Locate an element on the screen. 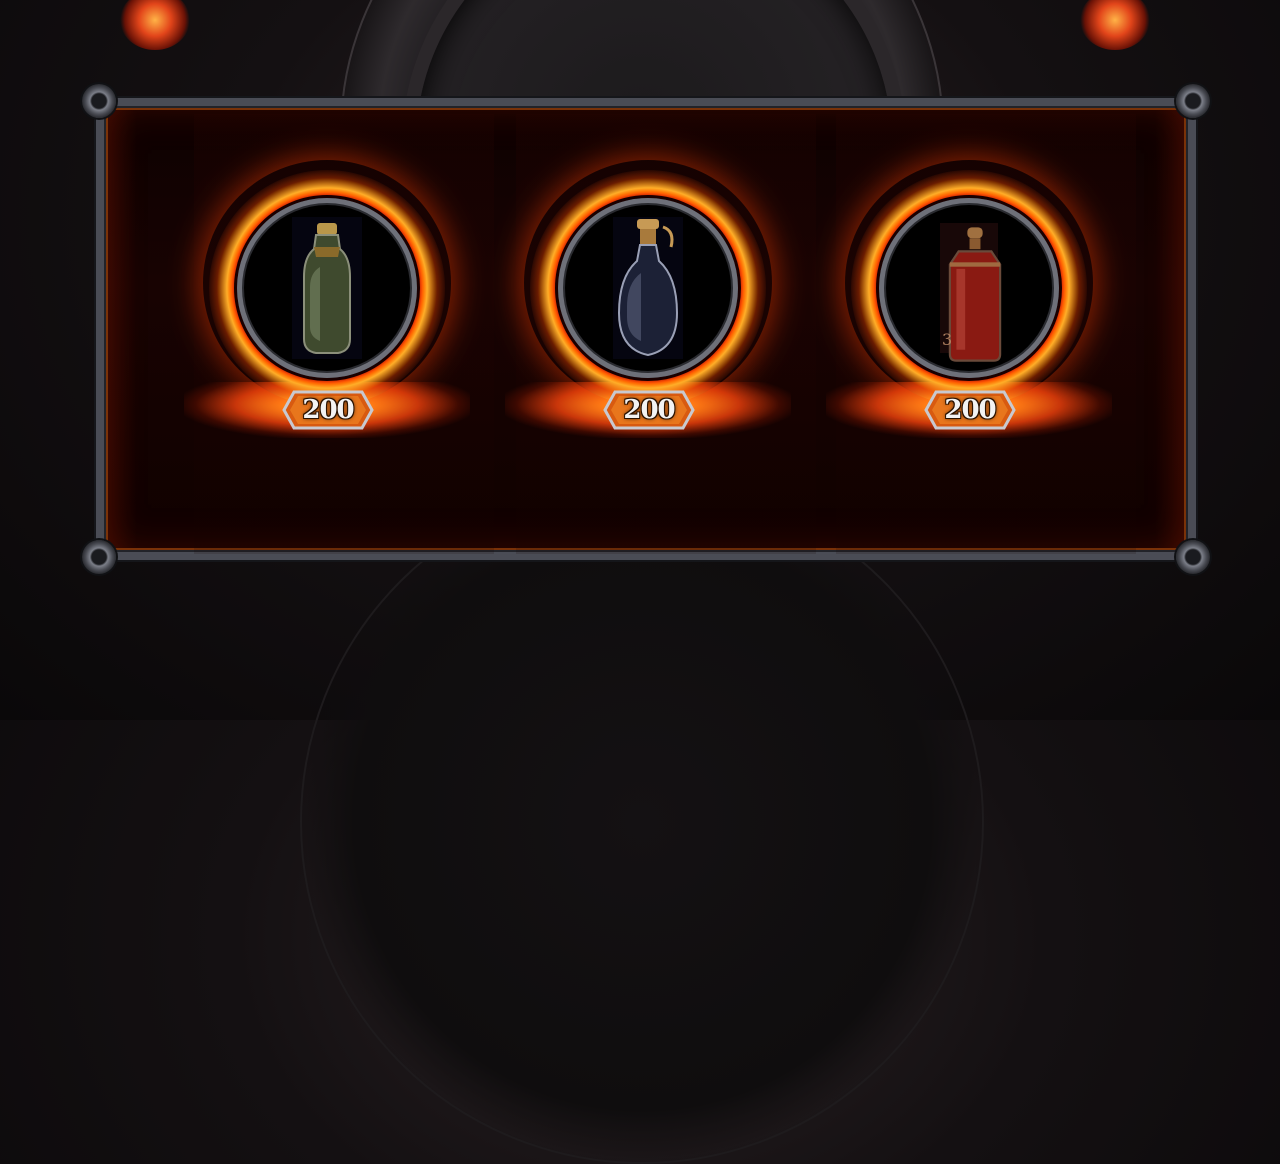 The image size is (1280, 1164). blue-potion-icon is located at coordinates (648, 288).